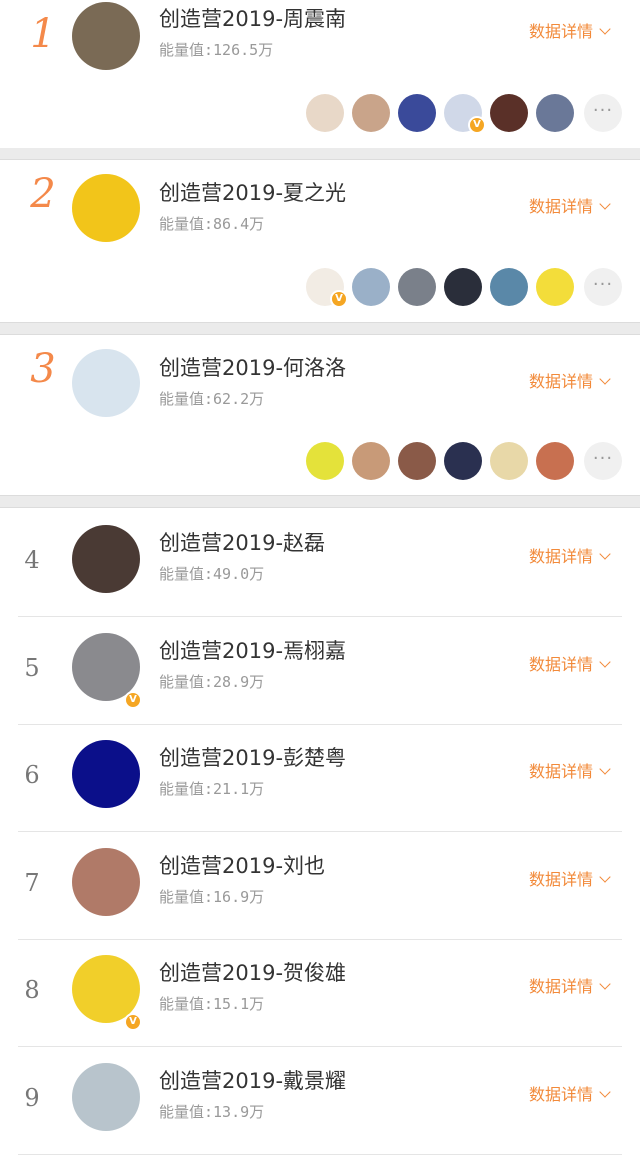 The image size is (640, 1156). What do you see at coordinates (252, 19) in the screenshot?
I see `user-name: 创造营2019-周震南` at bounding box center [252, 19].